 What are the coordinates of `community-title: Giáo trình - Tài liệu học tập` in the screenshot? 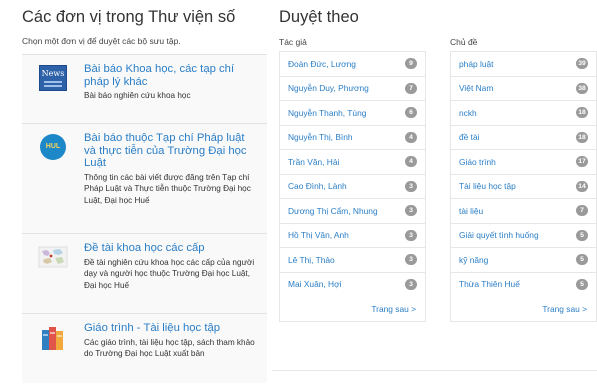 It's located at (171, 328).